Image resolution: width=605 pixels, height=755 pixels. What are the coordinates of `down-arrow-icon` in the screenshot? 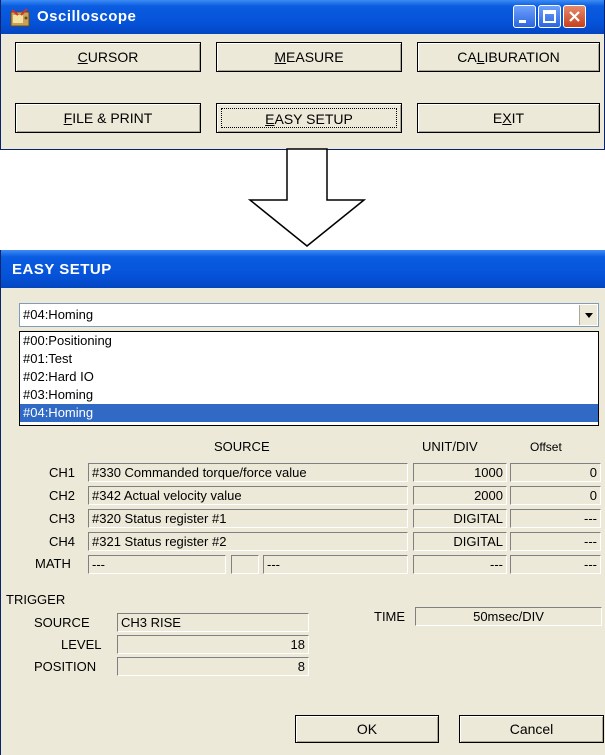 It's located at (307, 197).